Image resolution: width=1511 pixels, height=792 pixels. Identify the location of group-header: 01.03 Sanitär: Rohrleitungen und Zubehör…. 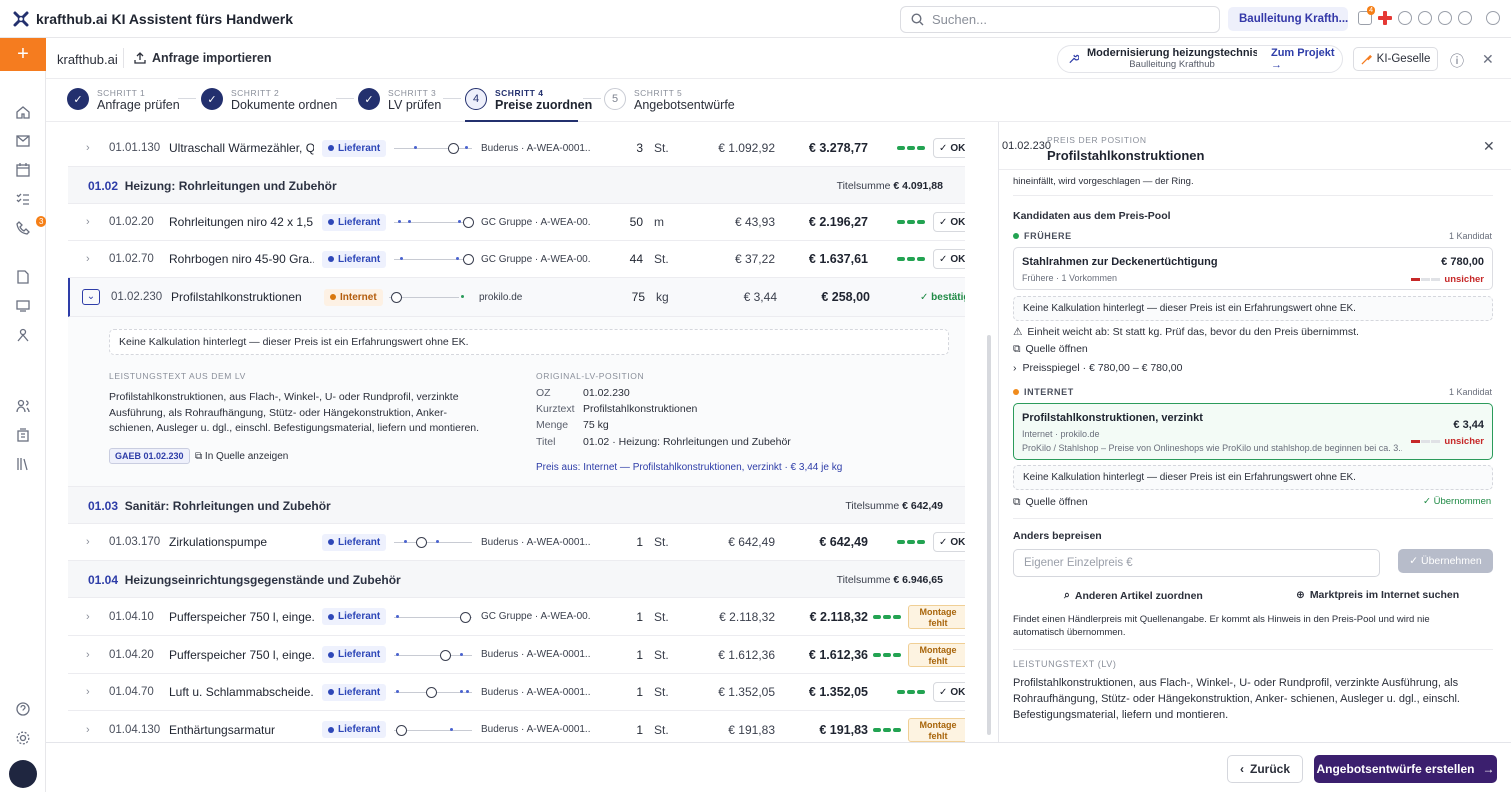
(516, 505).